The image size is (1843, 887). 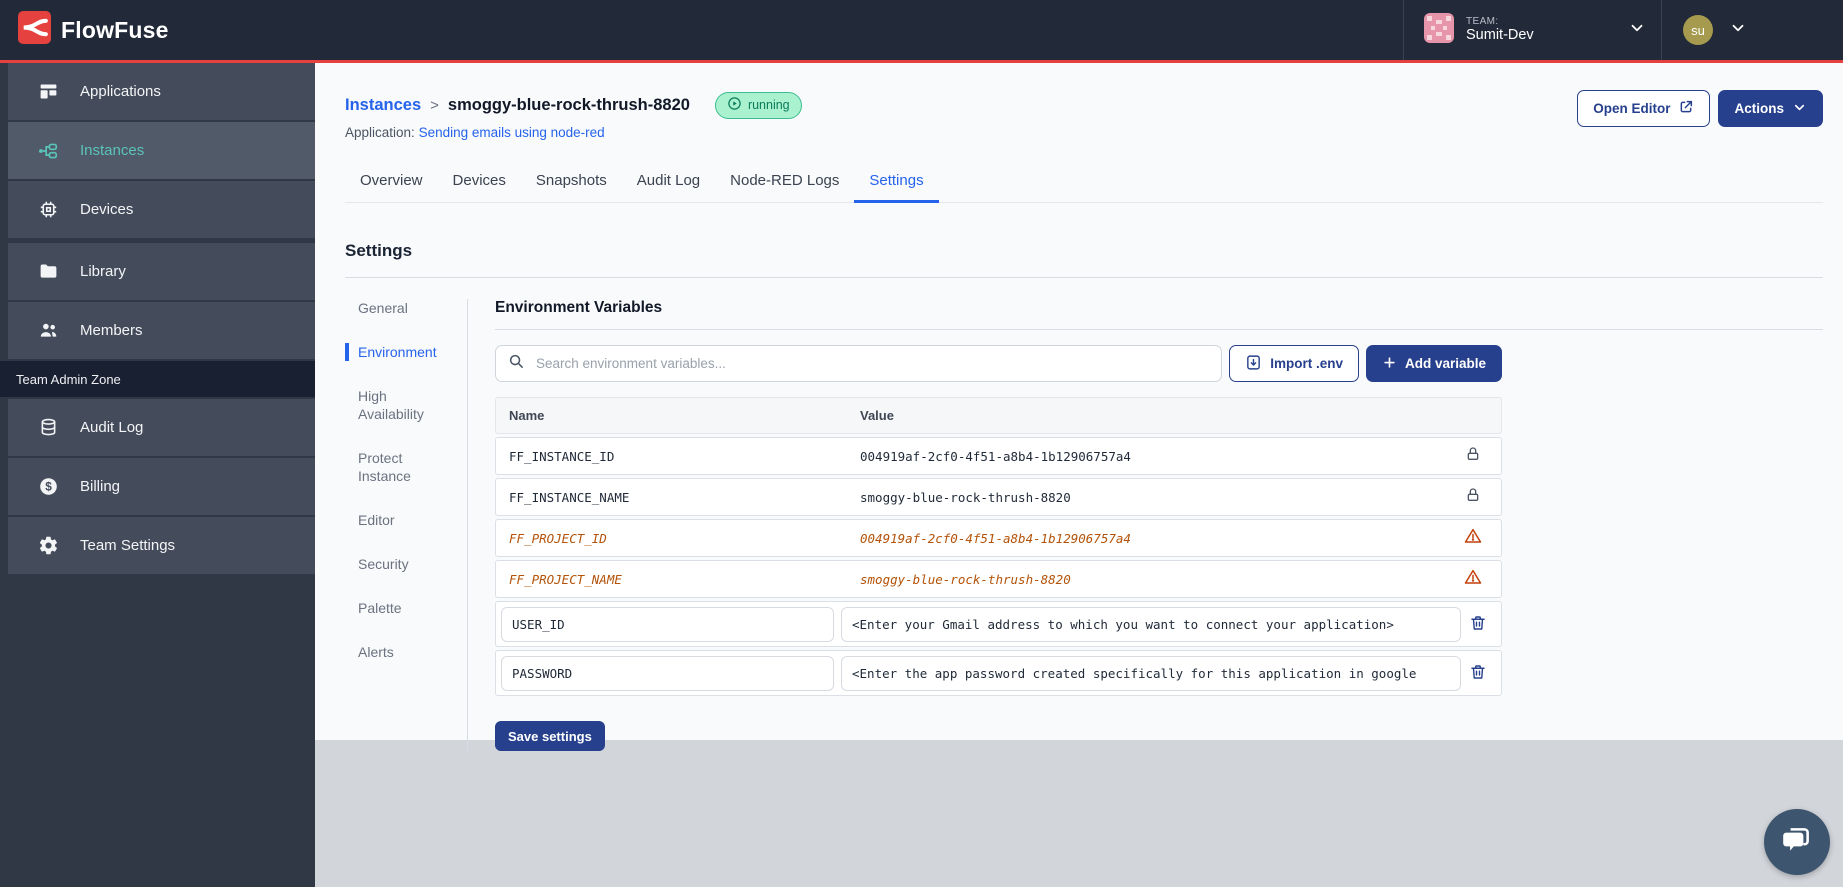 I want to click on env-var-name: FF_INSTANCE_ID, so click(x=562, y=456).